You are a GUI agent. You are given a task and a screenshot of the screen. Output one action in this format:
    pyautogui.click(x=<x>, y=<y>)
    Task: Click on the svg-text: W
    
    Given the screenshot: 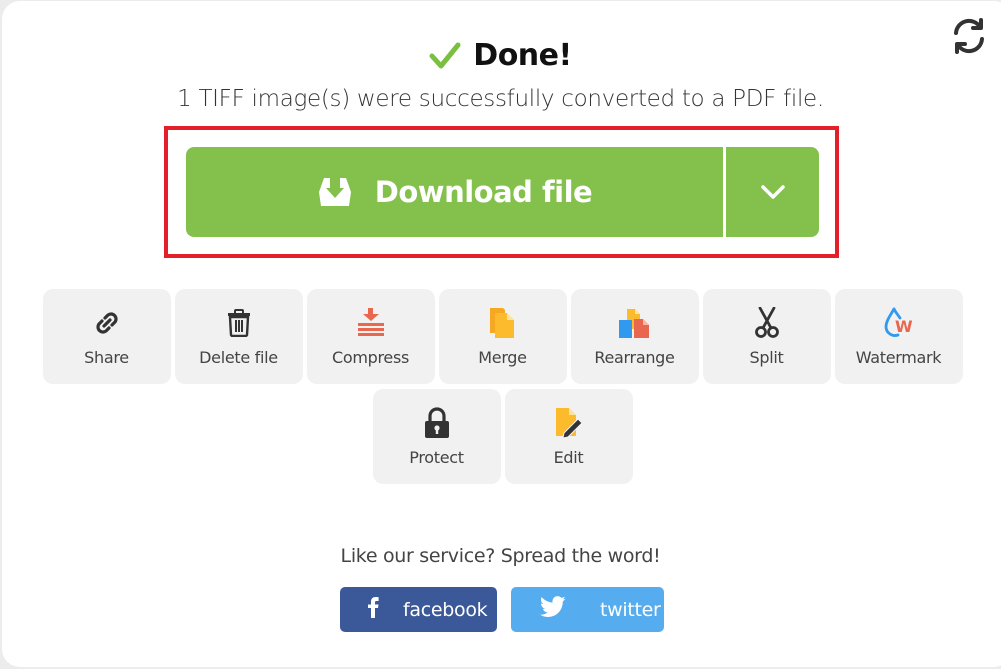 What is the action you would take?
    pyautogui.click(x=904, y=326)
    